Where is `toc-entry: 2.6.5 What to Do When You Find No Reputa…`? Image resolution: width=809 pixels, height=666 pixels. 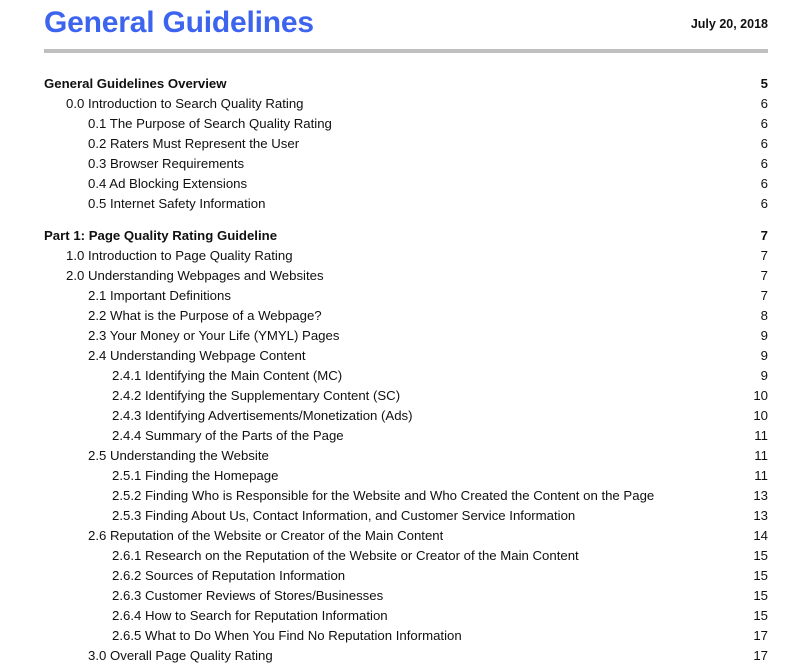 toc-entry: 2.6.5 What to Do When You Find No Reputa… is located at coordinates (406, 636).